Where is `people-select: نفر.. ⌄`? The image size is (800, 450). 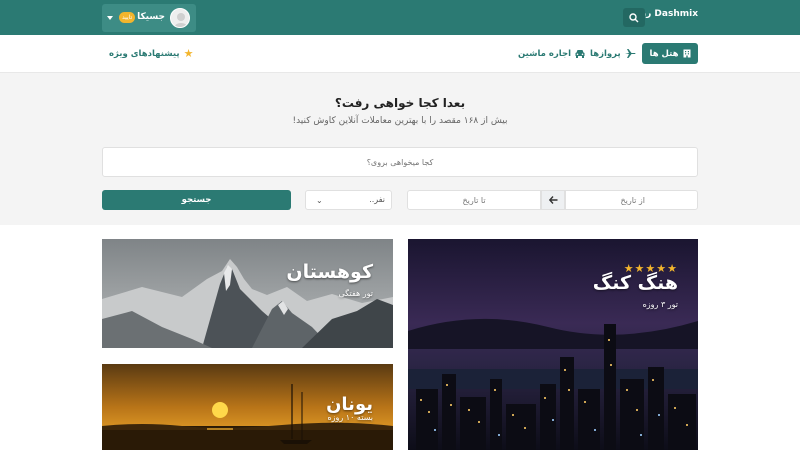 people-select: نفر.. ⌄ is located at coordinates (348, 200).